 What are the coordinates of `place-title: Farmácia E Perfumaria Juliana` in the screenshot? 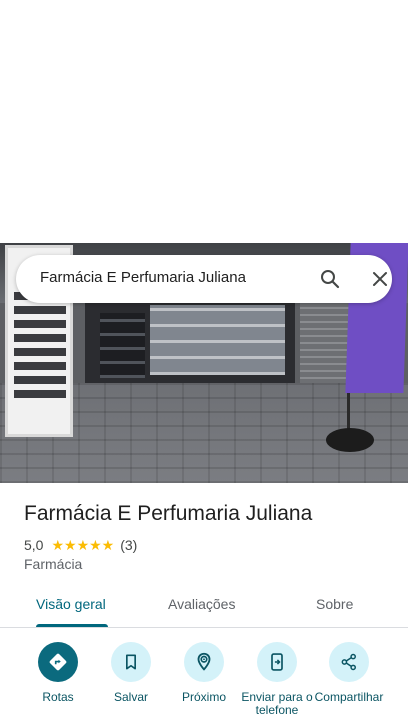 It's located at (168, 513).